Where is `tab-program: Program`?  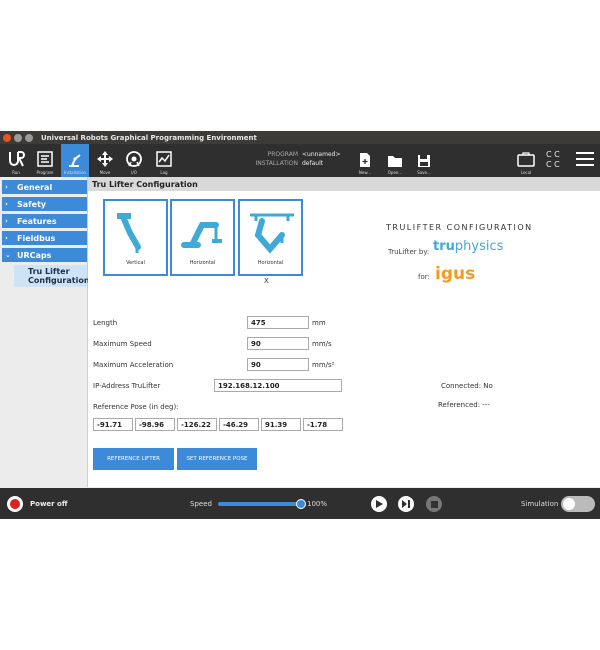
tab-program: Program is located at coordinates (45, 160).